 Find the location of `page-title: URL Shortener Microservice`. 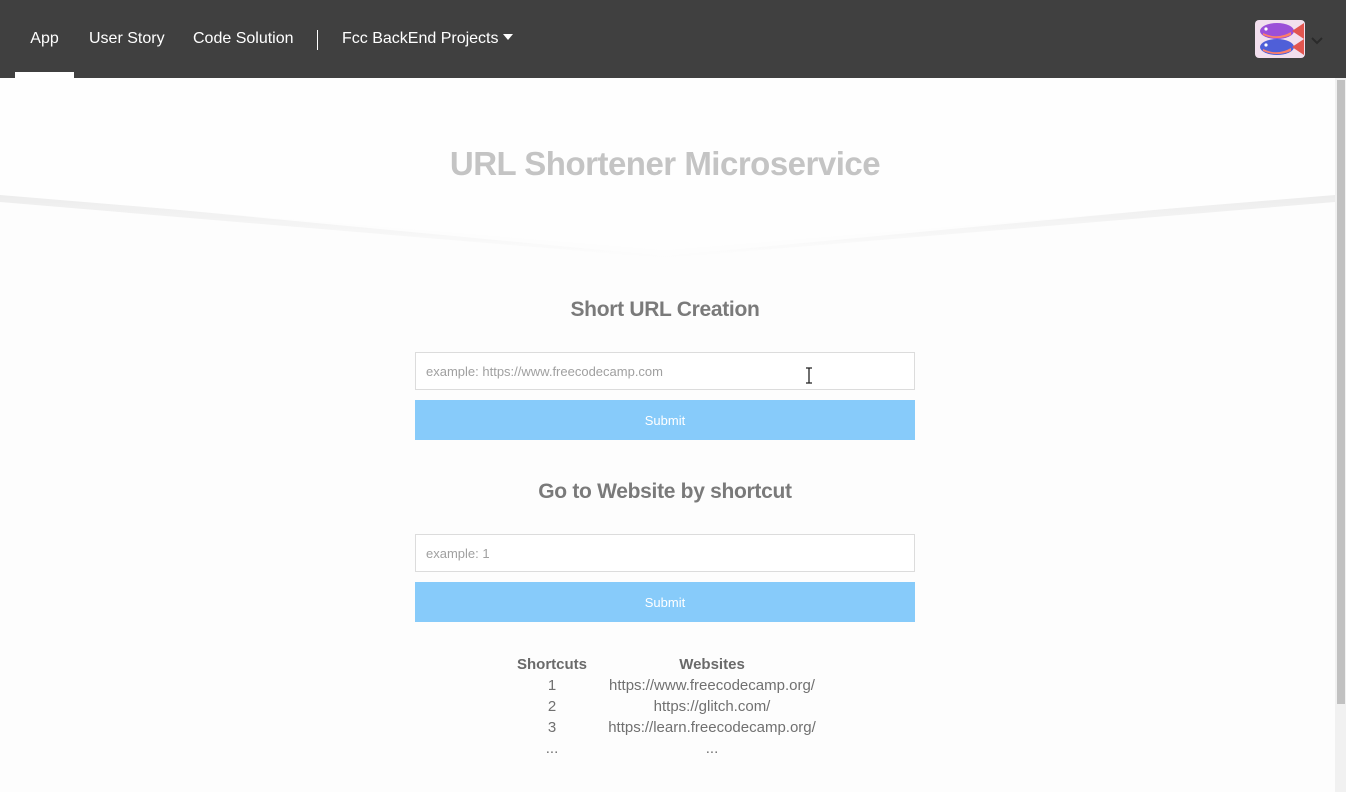

page-title: URL Shortener Microservice is located at coordinates (665, 163).